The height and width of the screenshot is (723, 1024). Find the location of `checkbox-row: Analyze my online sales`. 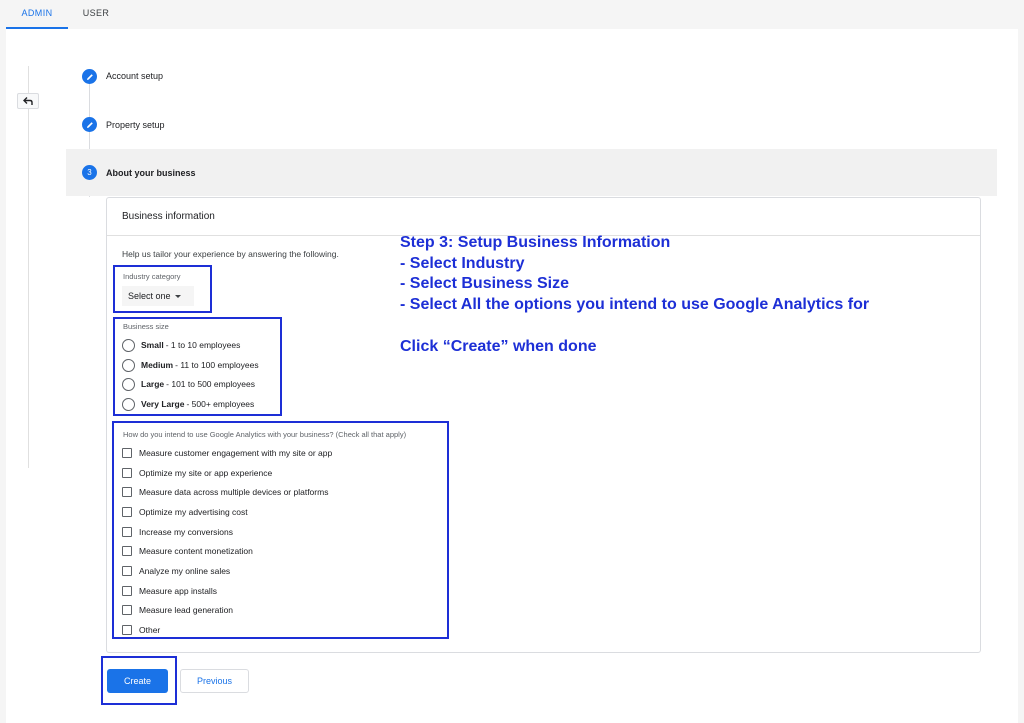

checkbox-row: Analyze my online sales is located at coordinates (176, 571).